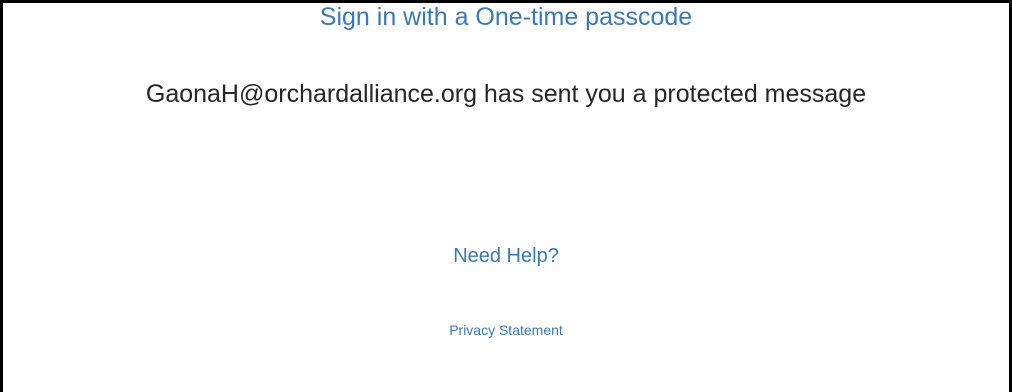 This screenshot has height=392, width=1012. What do you see at coordinates (506, 17) in the screenshot?
I see `sign-in-one-time-passcode-link: Sign in with a One-time passcode` at bounding box center [506, 17].